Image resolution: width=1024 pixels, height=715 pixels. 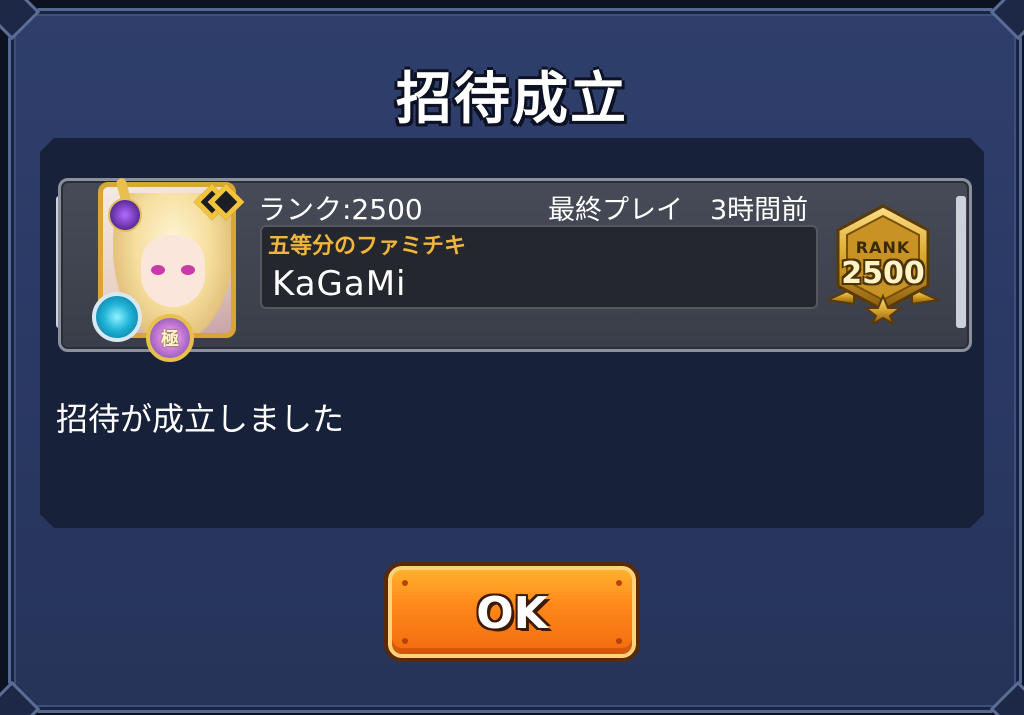 I want to click on ok-button-label: OK, so click(x=512, y=613).